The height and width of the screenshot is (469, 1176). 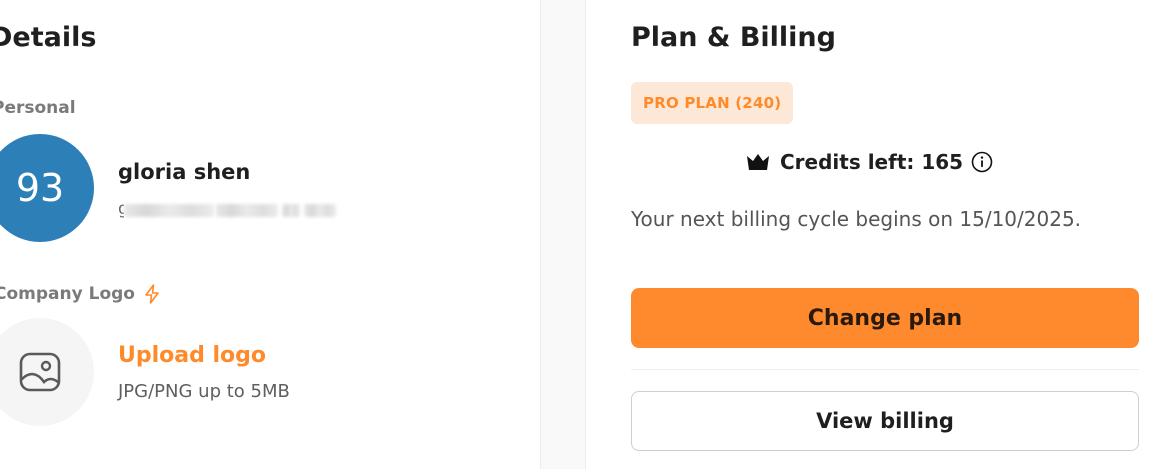 What do you see at coordinates (563, 234) in the screenshot?
I see `panel-divider` at bounding box center [563, 234].